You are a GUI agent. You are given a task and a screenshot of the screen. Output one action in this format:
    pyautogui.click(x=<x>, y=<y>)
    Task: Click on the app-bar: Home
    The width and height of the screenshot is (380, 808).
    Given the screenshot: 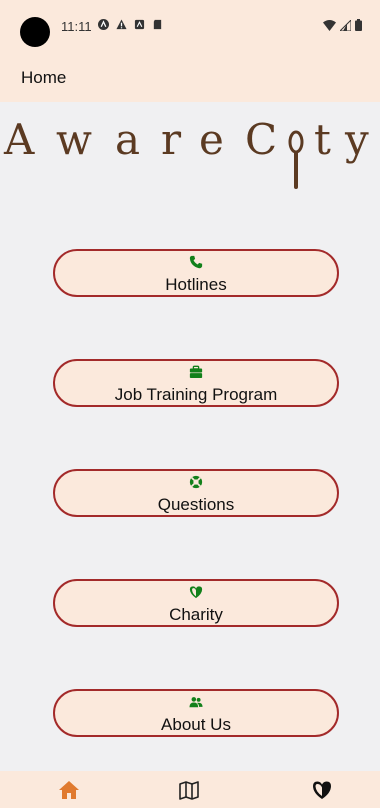 What is the action you would take?
    pyautogui.click(x=190, y=79)
    